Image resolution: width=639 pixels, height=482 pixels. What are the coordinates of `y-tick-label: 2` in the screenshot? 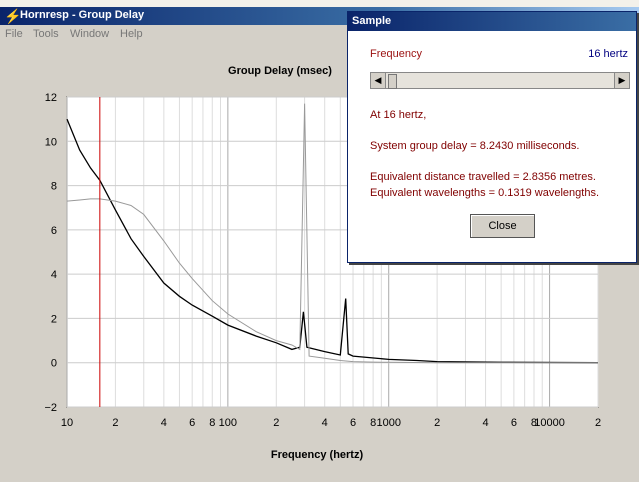 It's located at (54, 319).